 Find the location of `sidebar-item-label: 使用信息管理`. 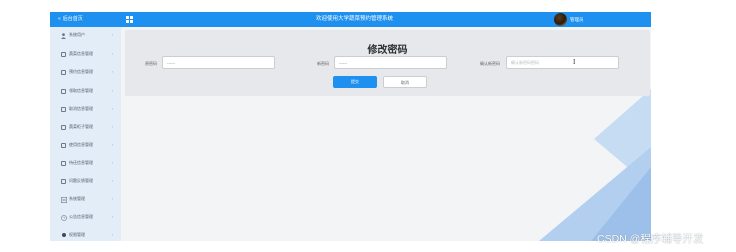

sidebar-item-label: 使用信息管理 is located at coordinates (81, 144).